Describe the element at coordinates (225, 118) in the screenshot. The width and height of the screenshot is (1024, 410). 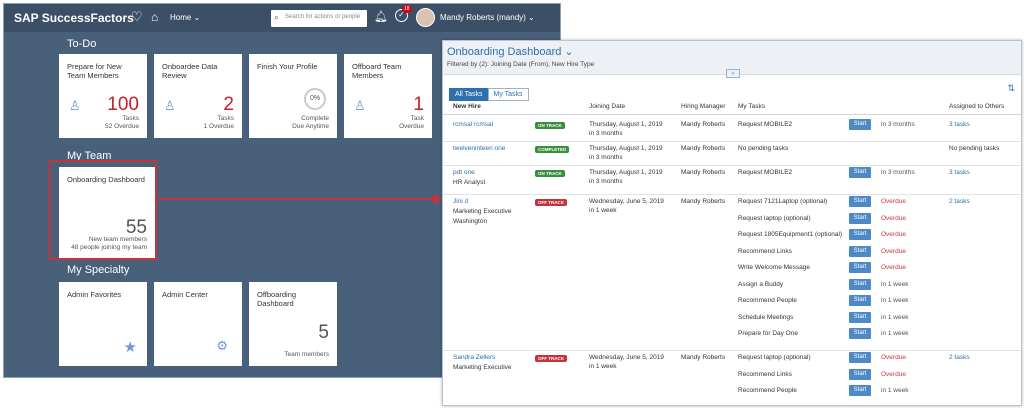
I see `tile-sub: Tasks` at that location.